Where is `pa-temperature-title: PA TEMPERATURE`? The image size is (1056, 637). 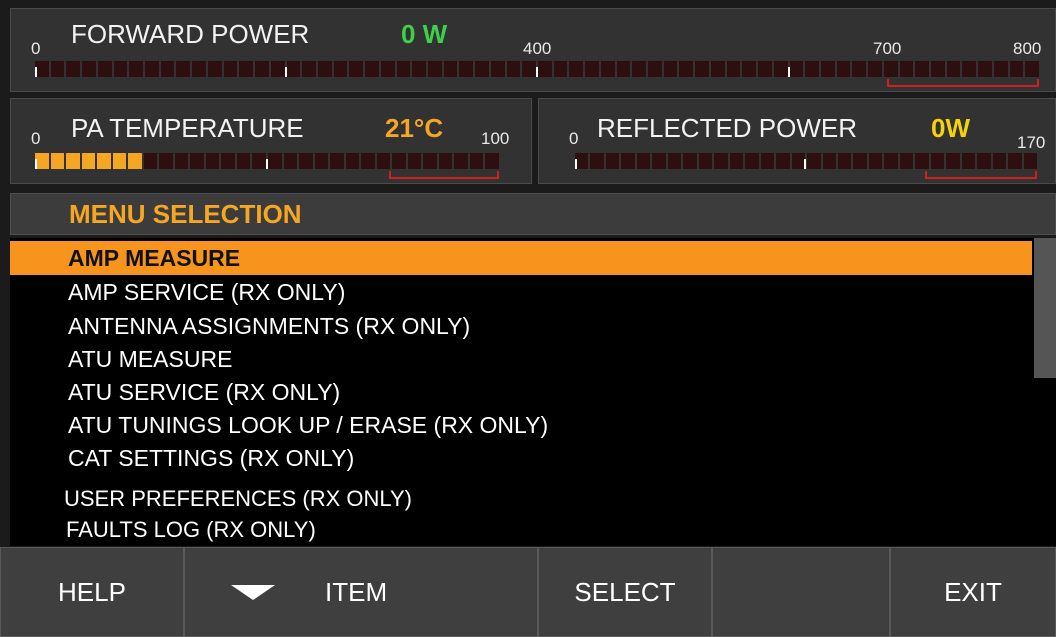
pa-temperature-title: PA TEMPERATURE is located at coordinates (187, 128).